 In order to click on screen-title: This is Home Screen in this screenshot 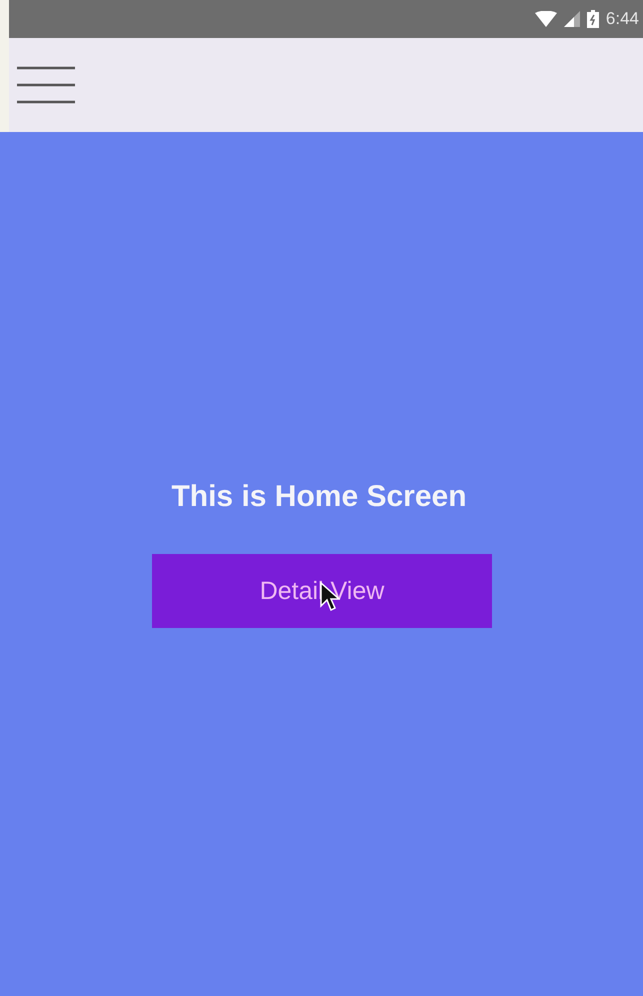, I will do `click(319, 497)`.